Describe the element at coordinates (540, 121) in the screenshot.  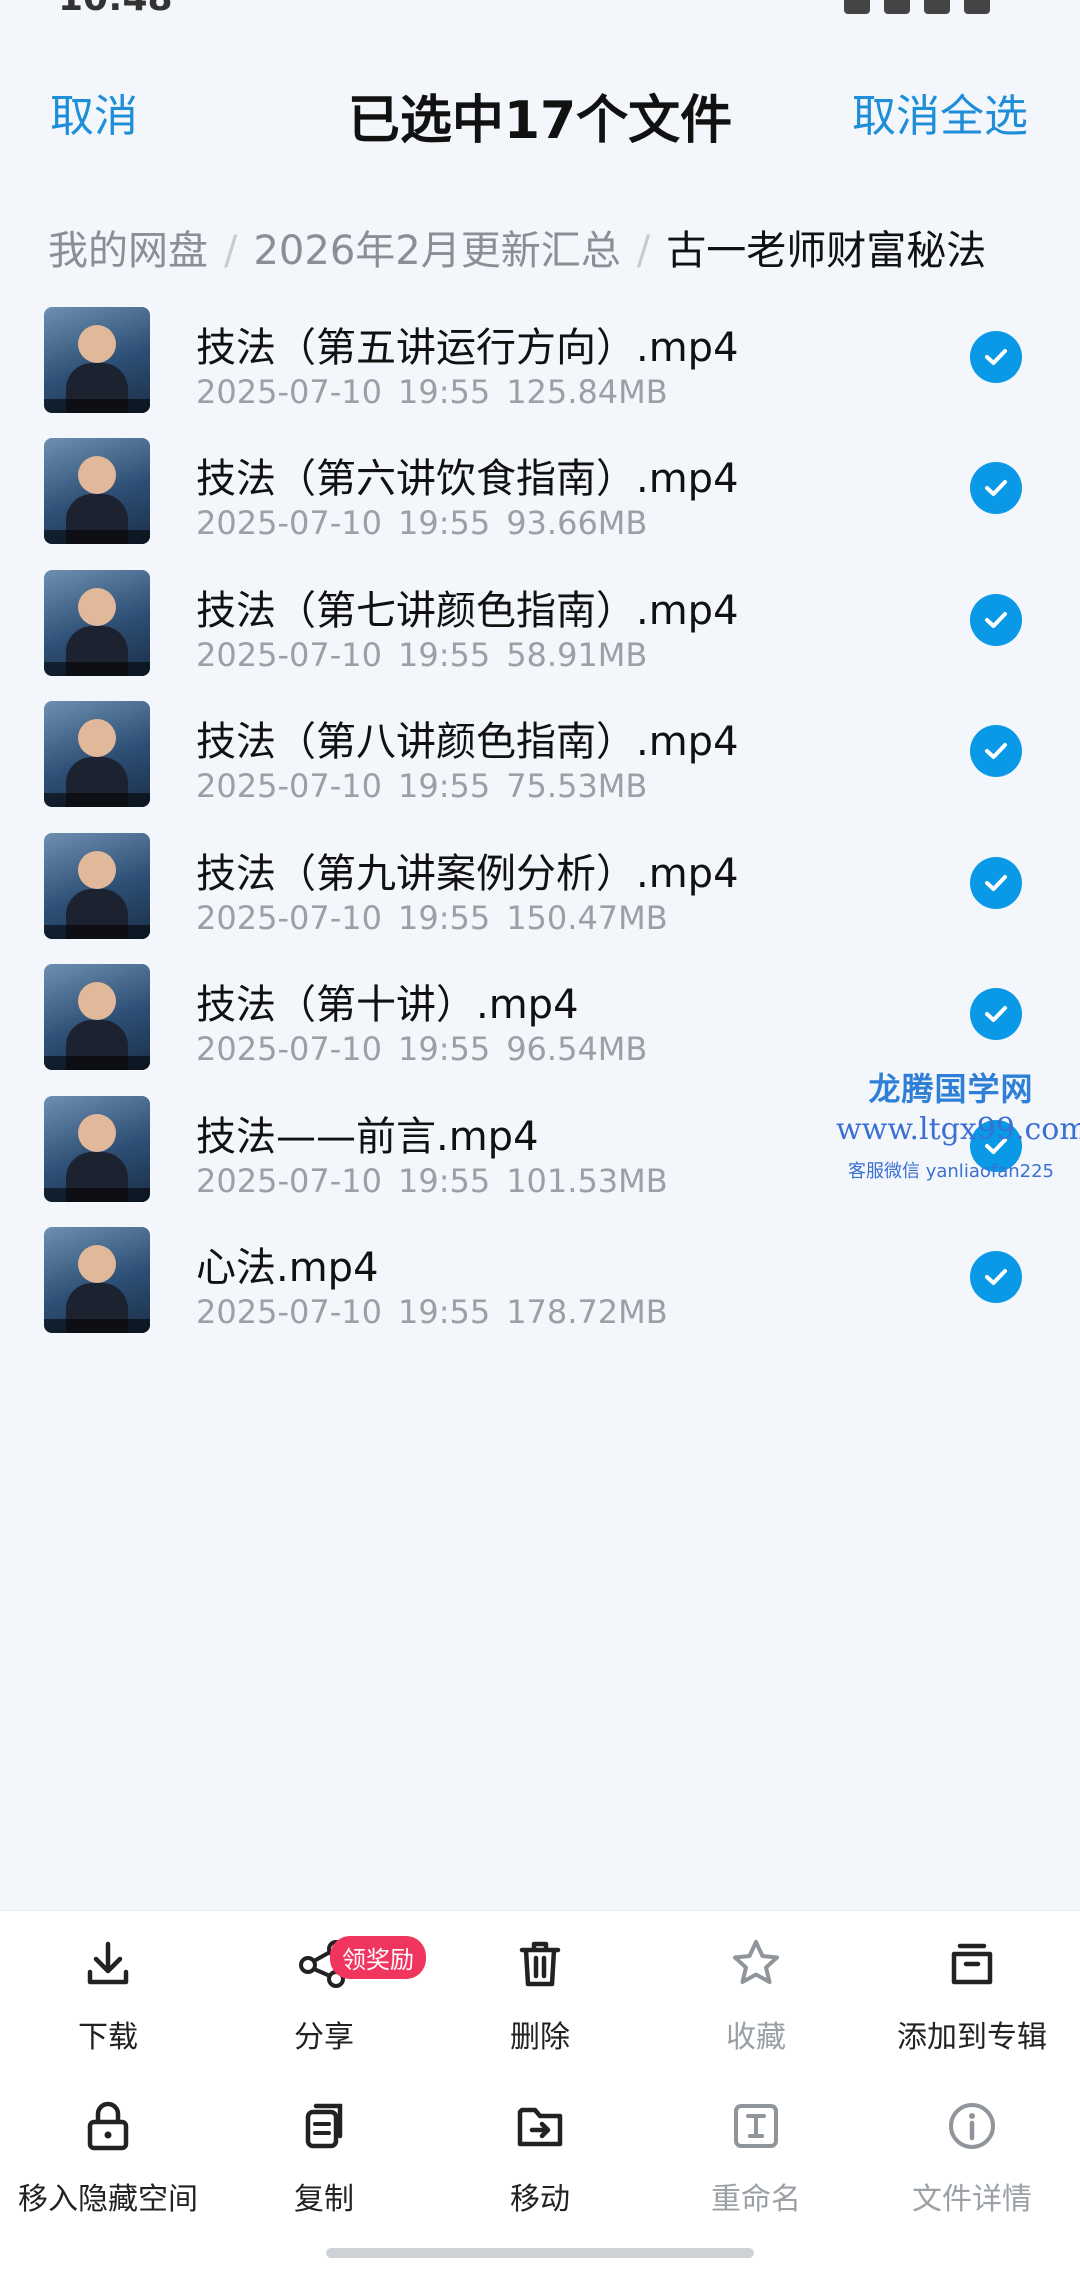
I see `page-title: 已选中17个文件` at that location.